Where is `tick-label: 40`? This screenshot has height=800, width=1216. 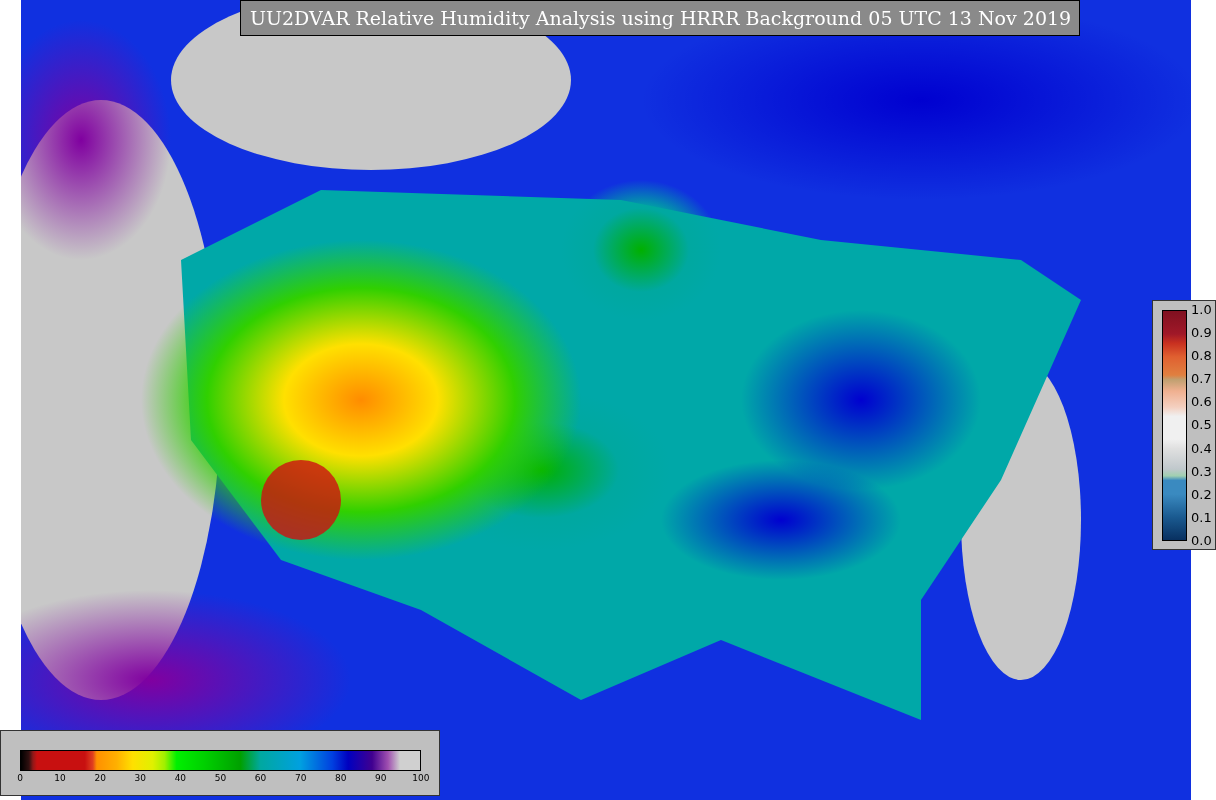
tick-label: 40 is located at coordinates (180, 778).